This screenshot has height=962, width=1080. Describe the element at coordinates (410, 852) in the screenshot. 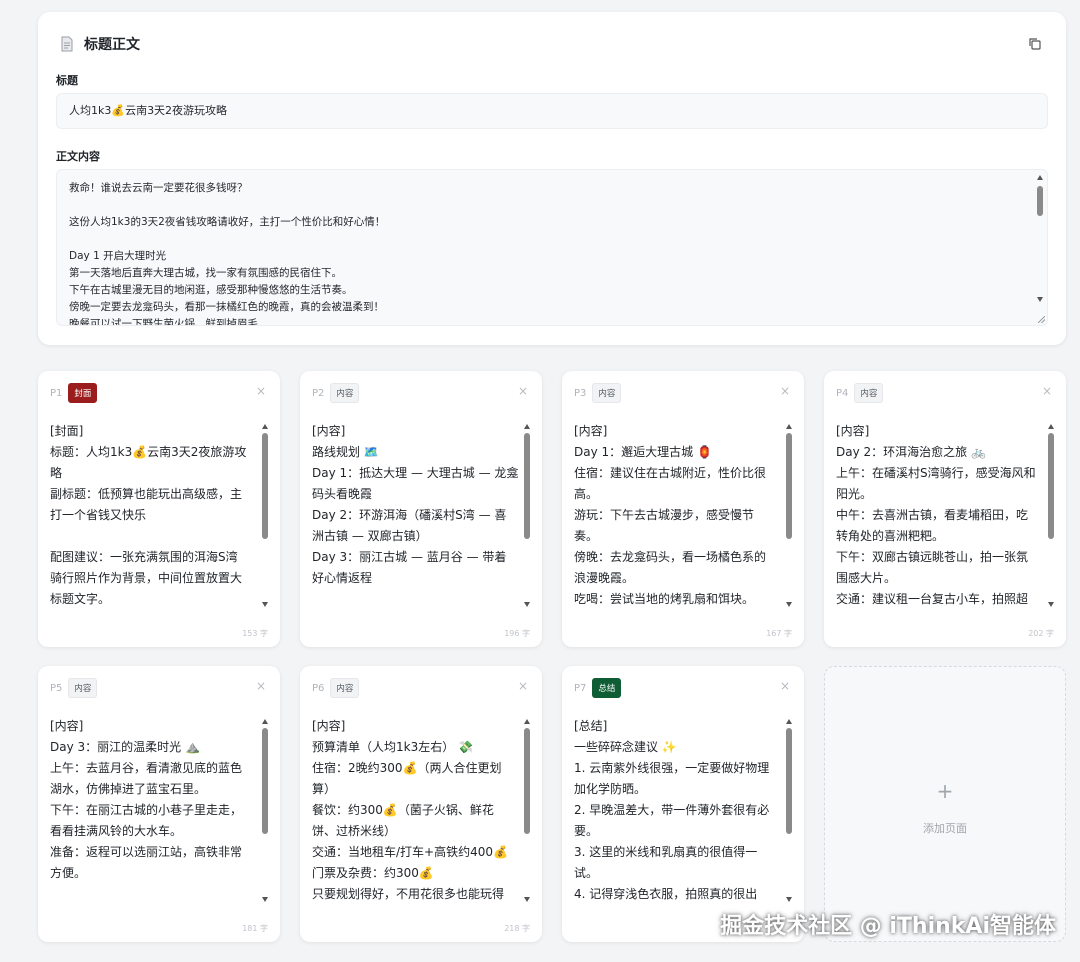

I see `card-line: 交通：当地租车/打车+高铁约400💰` at that location.